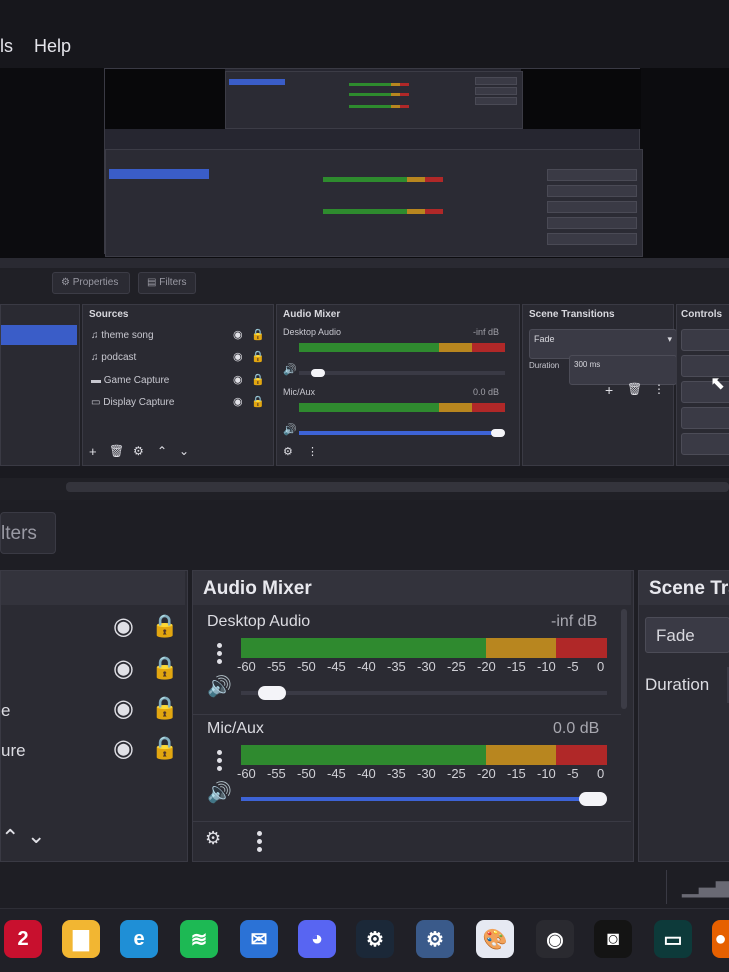 The width and height of the screenshot is (729, 972). Describe the element at coordinates (720, 939) in the screenshot. I see `firefox-icon: ●` at that location.